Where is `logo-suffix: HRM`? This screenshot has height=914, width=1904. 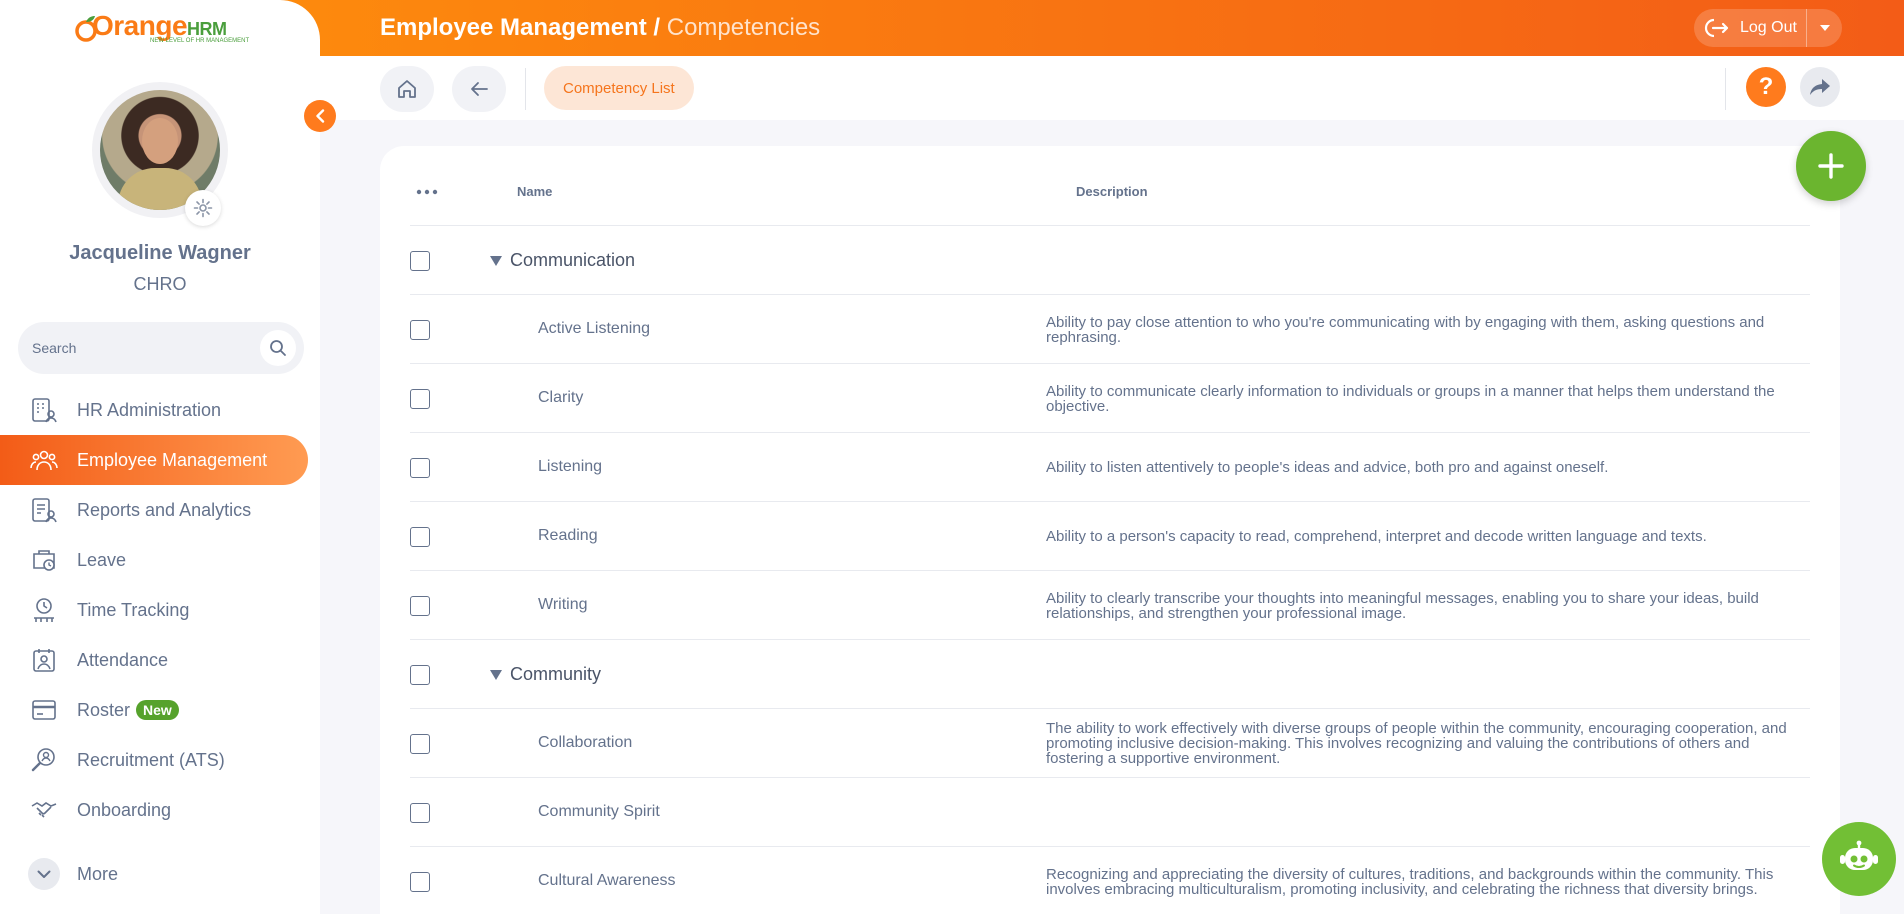
logo-suffix: HRM is located at coordinates (207, 29).